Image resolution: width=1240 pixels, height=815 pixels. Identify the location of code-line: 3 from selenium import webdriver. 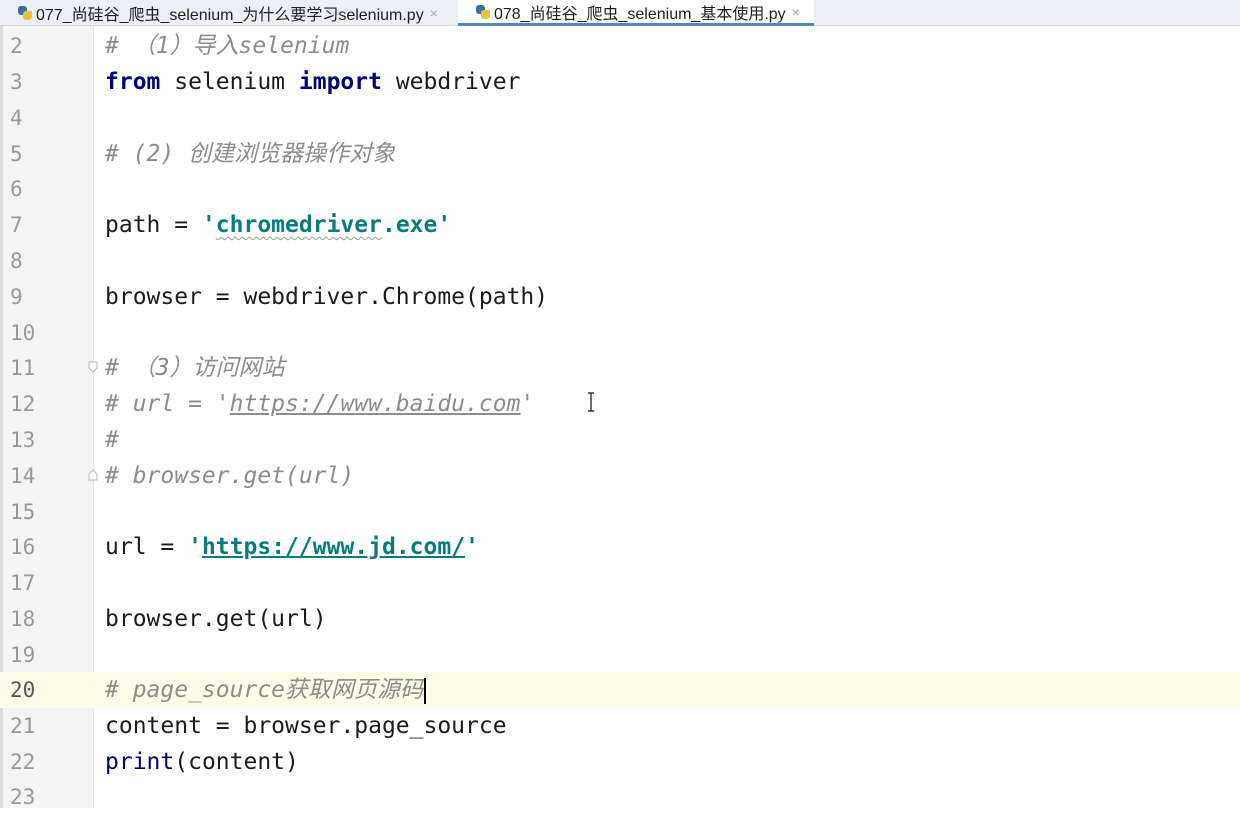
(620, 82).